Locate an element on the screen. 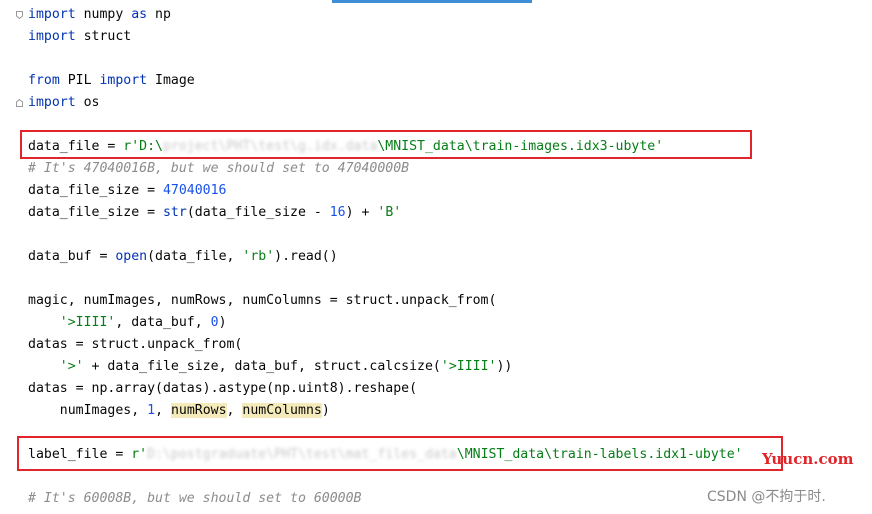  code-line: import struct is located at coordinates (79, 37).